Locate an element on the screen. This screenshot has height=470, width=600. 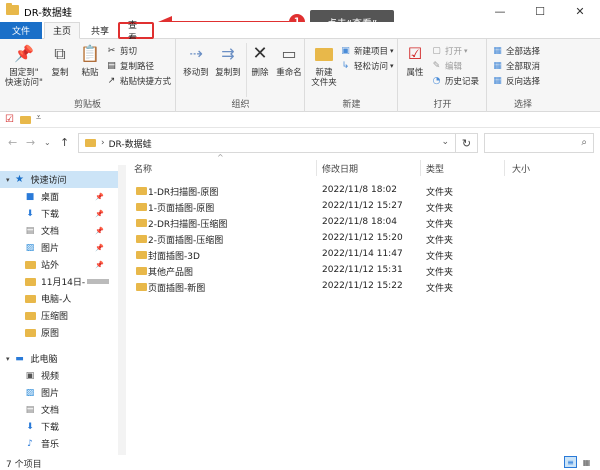
column-header-modified: 修改日期 is located at coordinates (340, 168).